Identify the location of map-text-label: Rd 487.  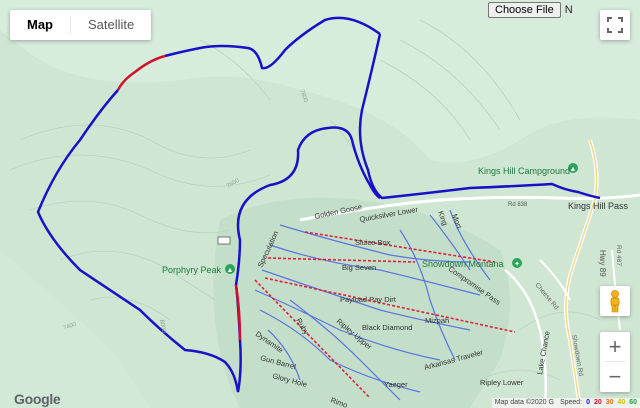
(618, 255).